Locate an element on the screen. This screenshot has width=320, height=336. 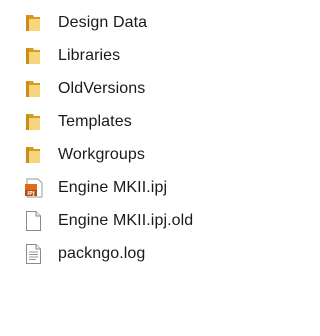
file-name: Design Data is located at coordinates (103, 22).